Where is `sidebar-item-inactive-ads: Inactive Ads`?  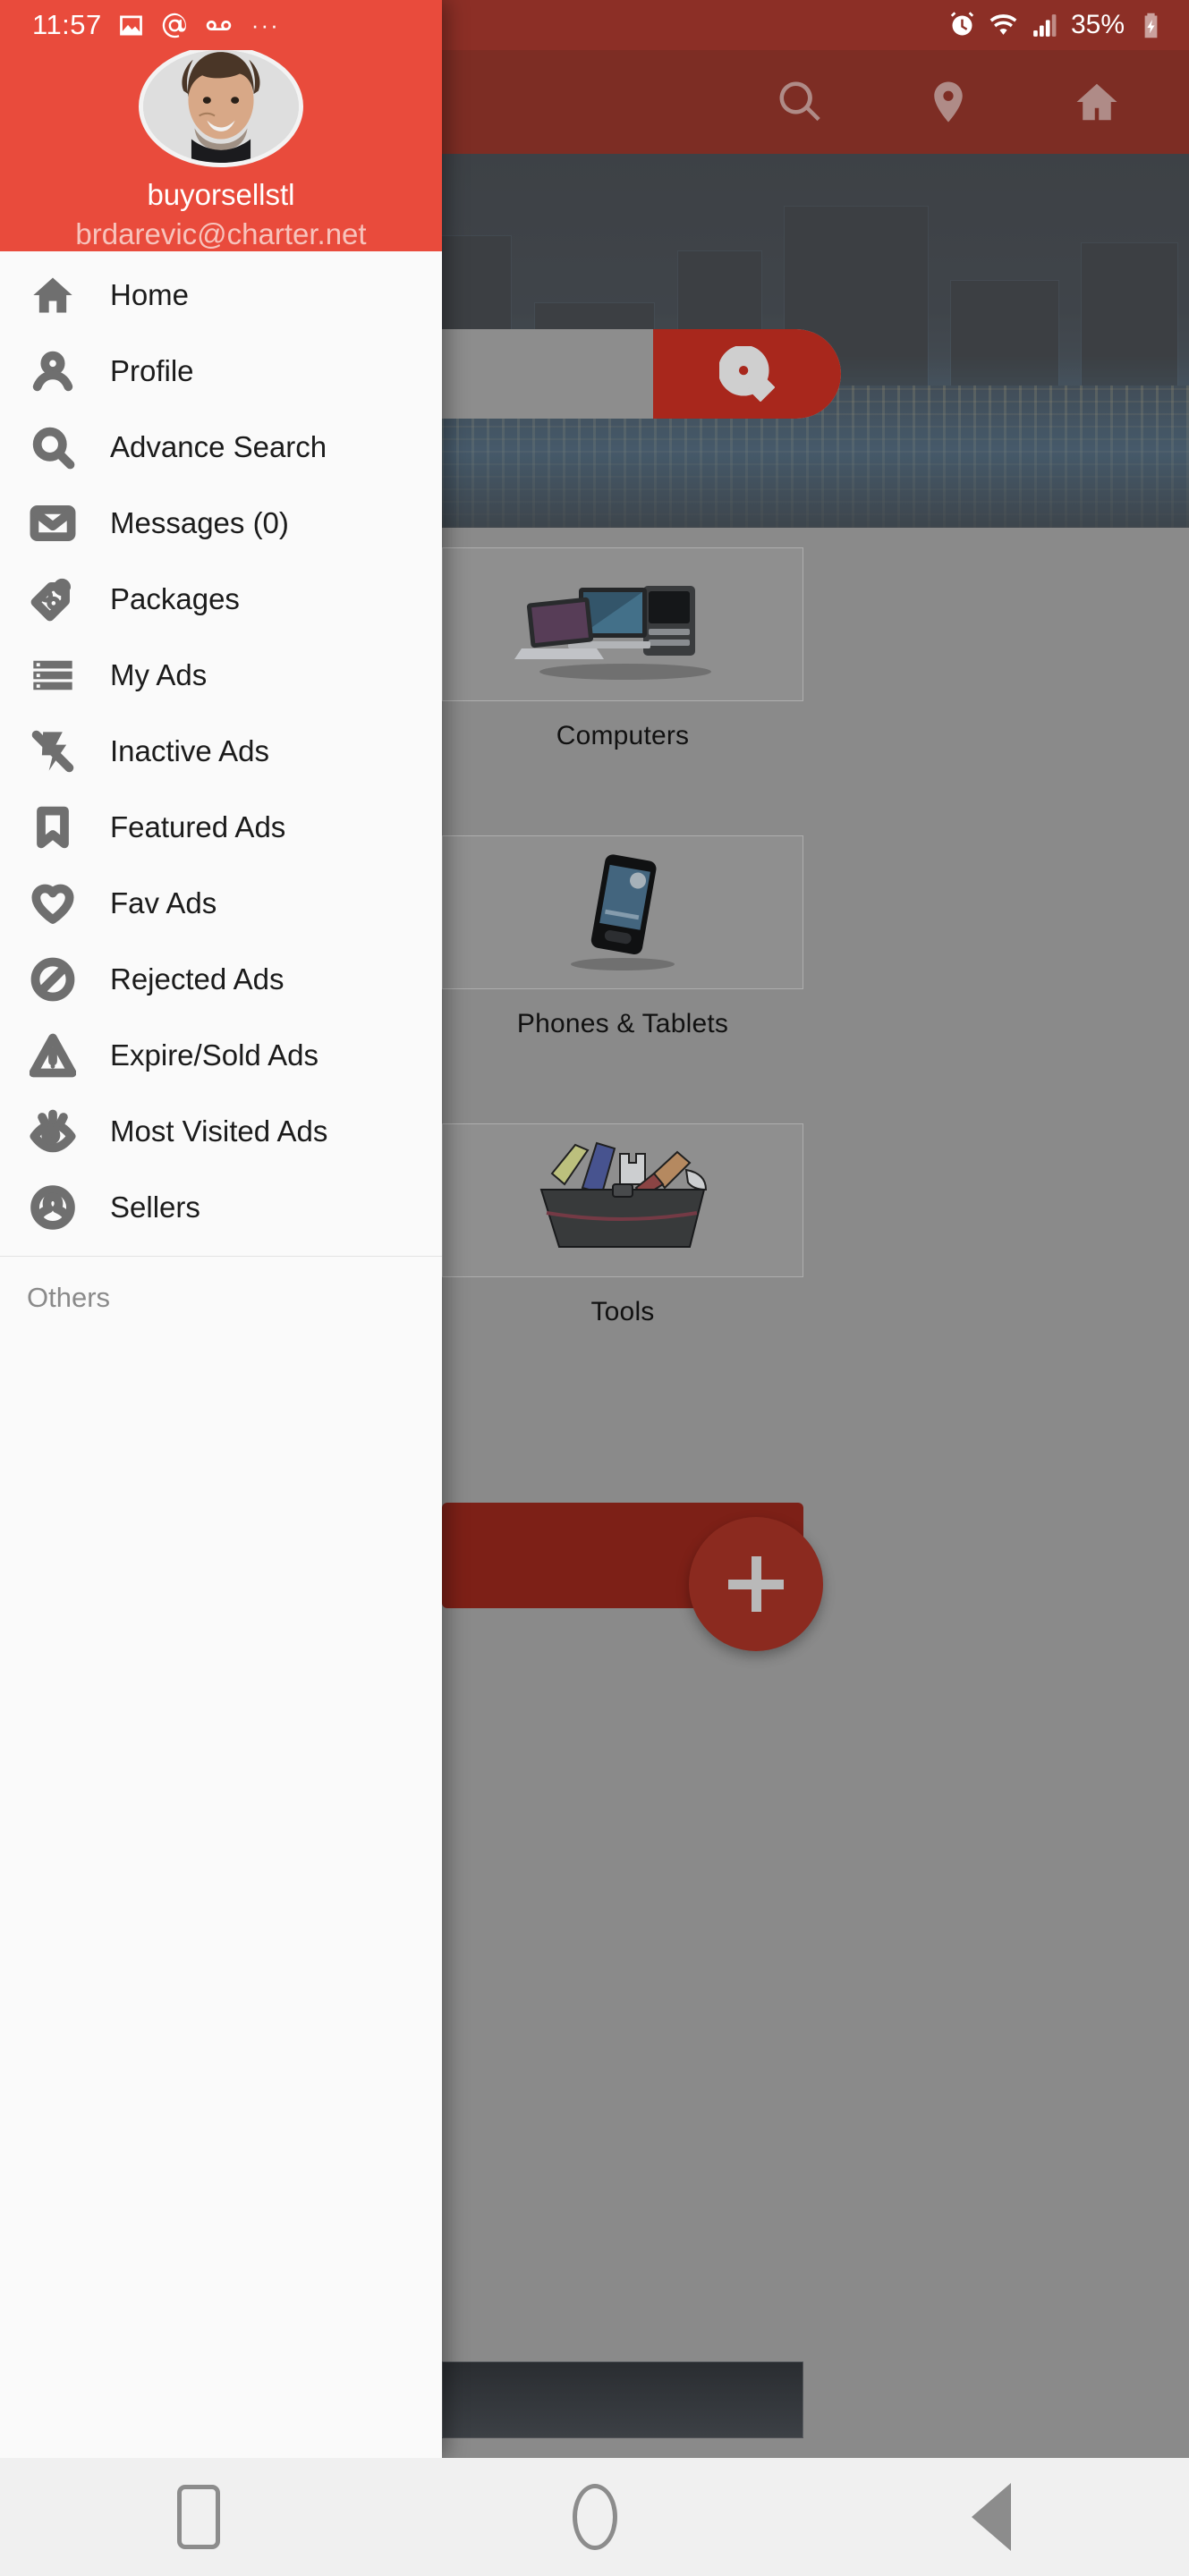 sidebar-item-inactive-ads: Inactive Ads is located at coordinates (221, 751).